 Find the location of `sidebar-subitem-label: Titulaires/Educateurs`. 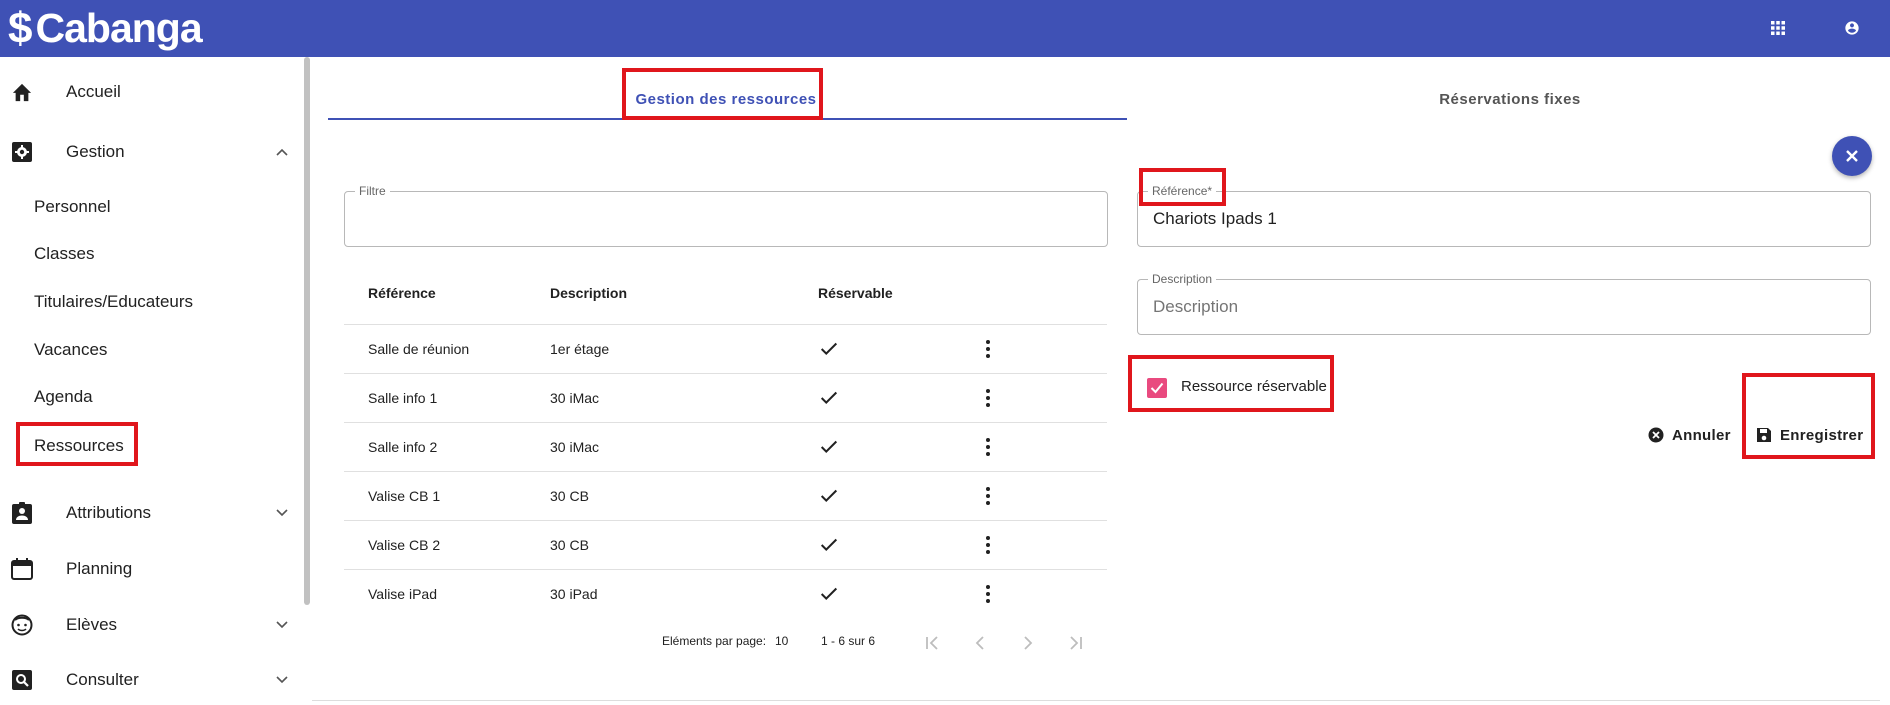

sidebar-subitem-label: Titulaires/Educateurs is located at coordinates (114, 301).